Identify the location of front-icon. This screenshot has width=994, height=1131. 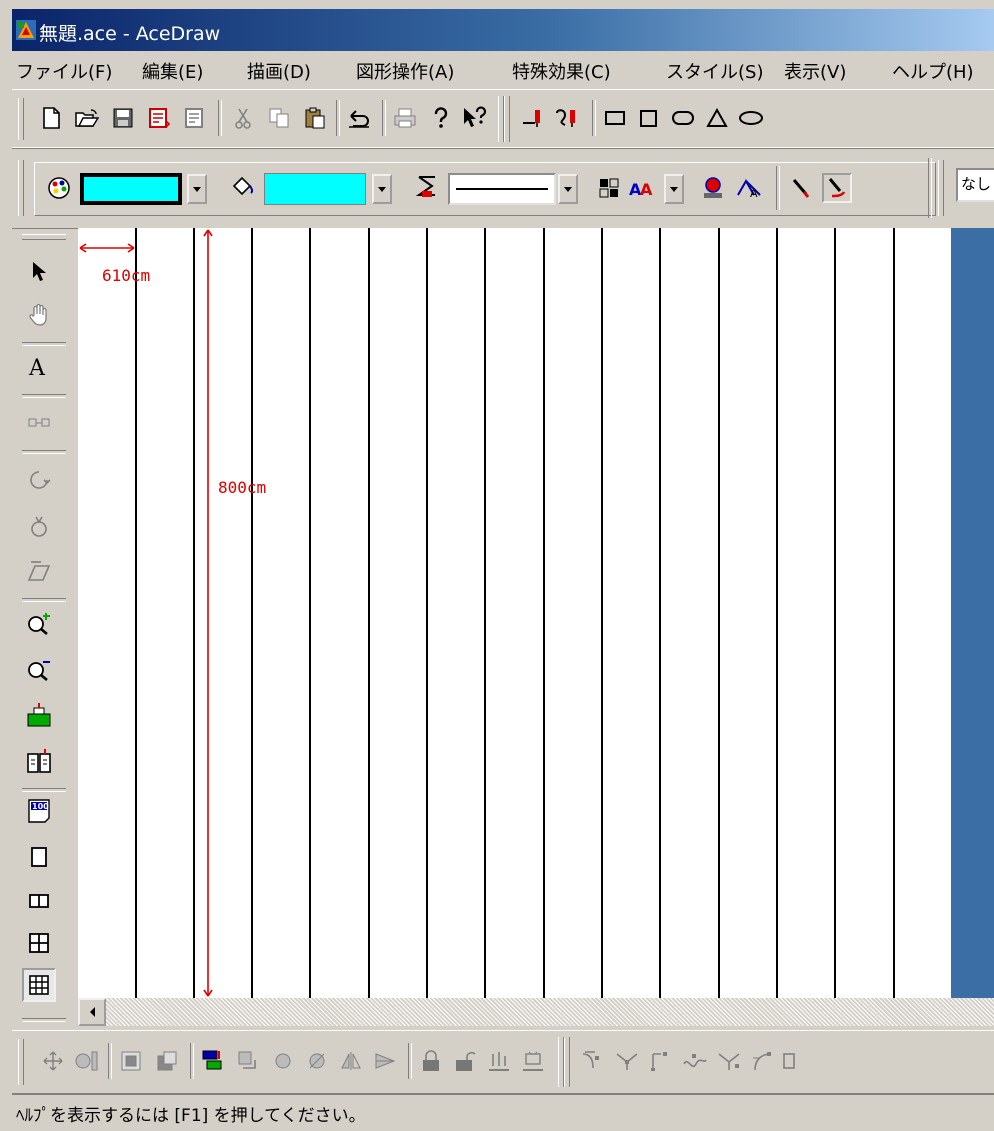
(131, 1061).